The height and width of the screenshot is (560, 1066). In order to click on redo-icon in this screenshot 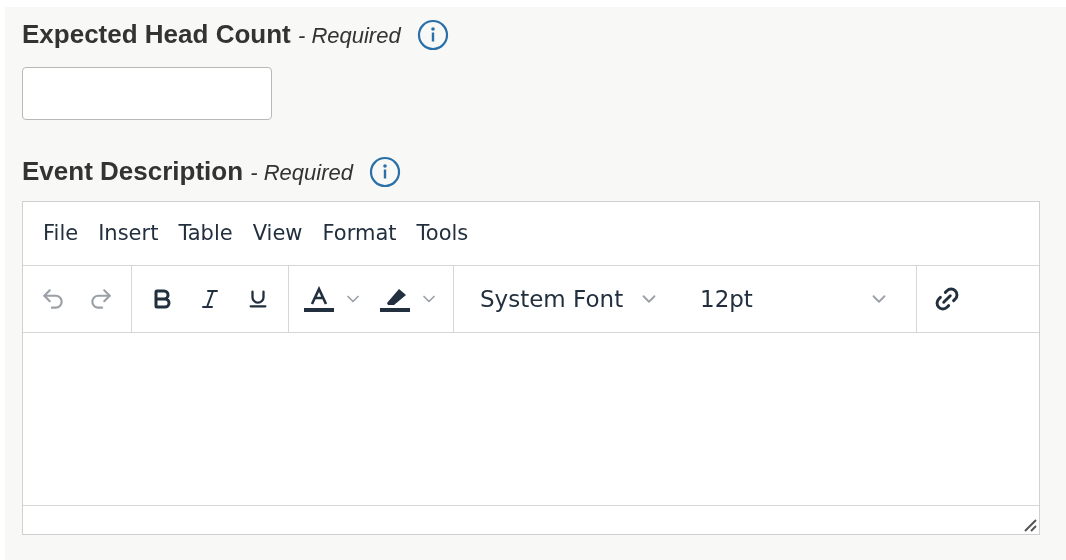, I will do `click(101, 299)`.